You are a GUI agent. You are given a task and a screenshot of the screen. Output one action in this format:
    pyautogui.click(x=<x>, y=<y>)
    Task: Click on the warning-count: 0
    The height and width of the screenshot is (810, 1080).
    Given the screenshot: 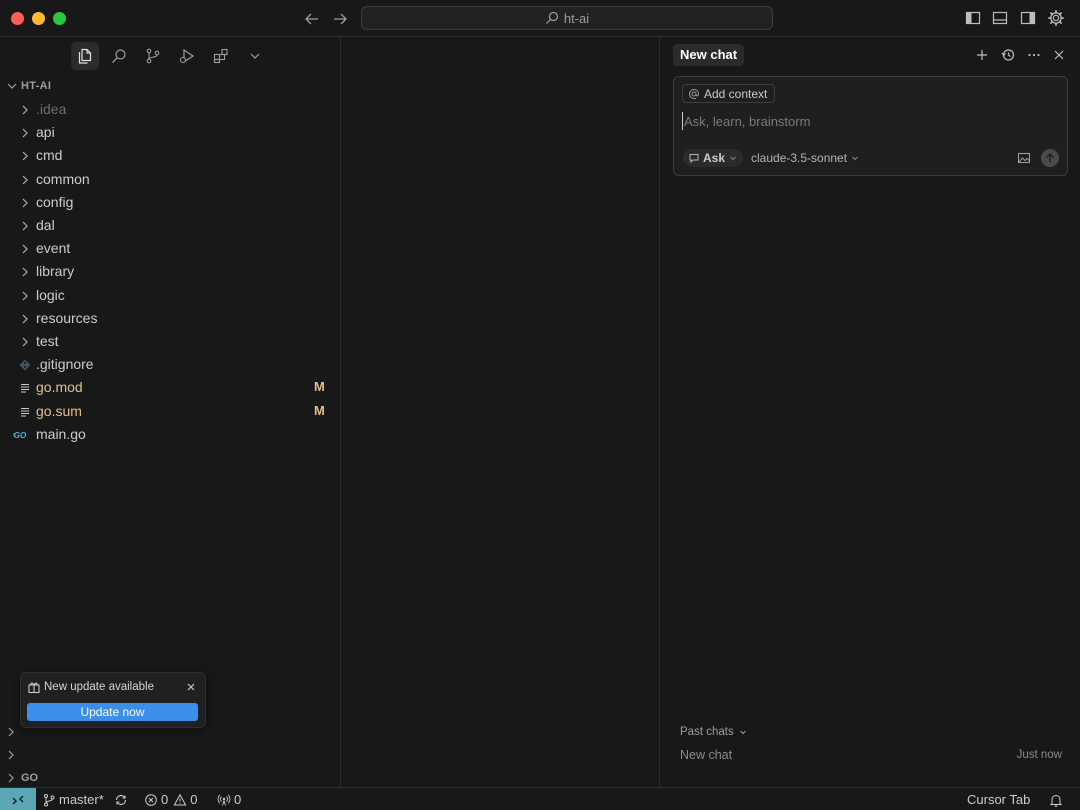 What is the action you would take?
    pyautogui.click(x=194, y=799)
    